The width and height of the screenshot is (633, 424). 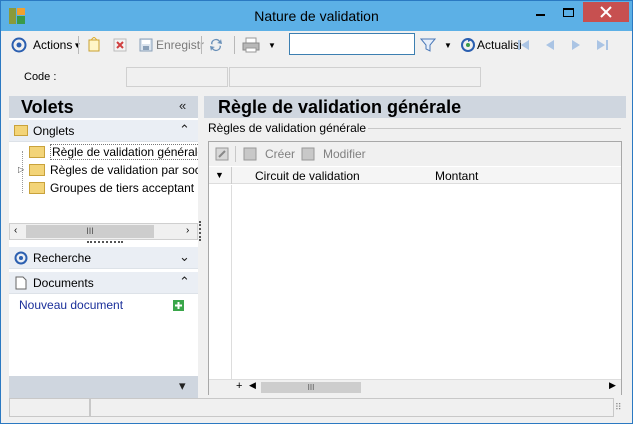 What do you see at coordinates (184, 257) in the screenshot?
I see `chevron-down-double-icon: ⌄` at bounding box center [184, 257].